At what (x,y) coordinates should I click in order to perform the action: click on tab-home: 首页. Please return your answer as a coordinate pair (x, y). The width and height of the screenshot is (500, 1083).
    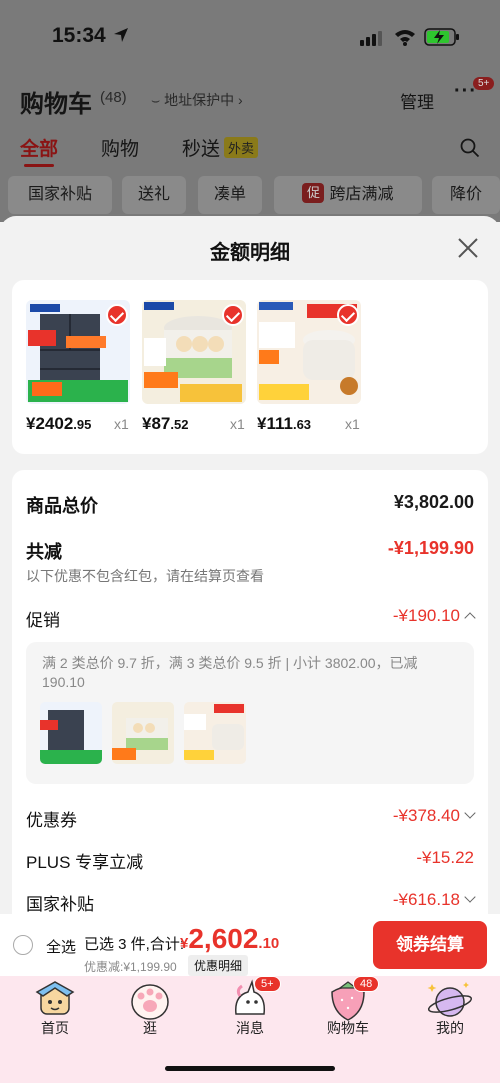
    Looking at the image, I should click on (55, 1011).